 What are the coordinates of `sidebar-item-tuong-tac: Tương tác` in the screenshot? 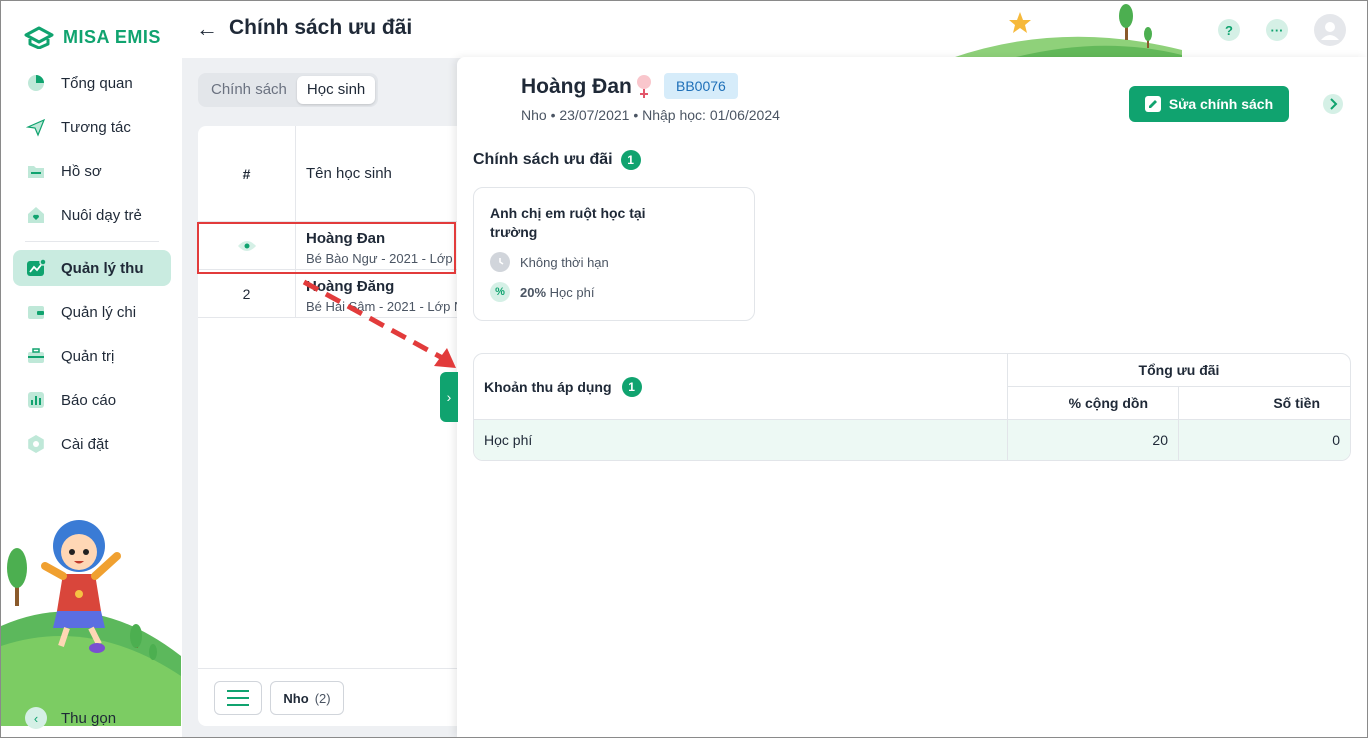 It's located at (92, 127).